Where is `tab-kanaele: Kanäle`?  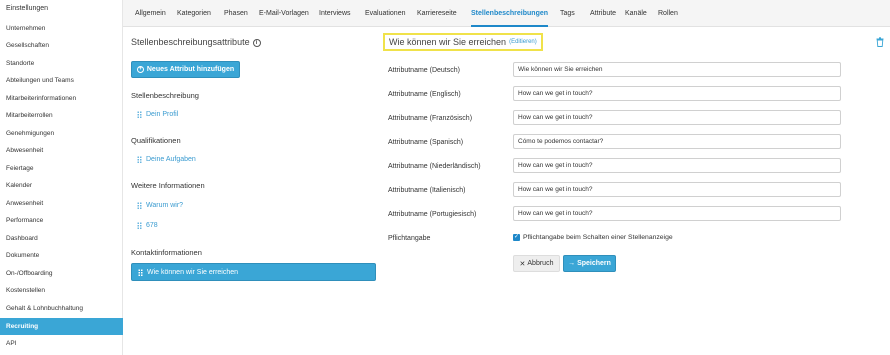 tab-kanaele: Kanäle is located at coordinates (636, 13).